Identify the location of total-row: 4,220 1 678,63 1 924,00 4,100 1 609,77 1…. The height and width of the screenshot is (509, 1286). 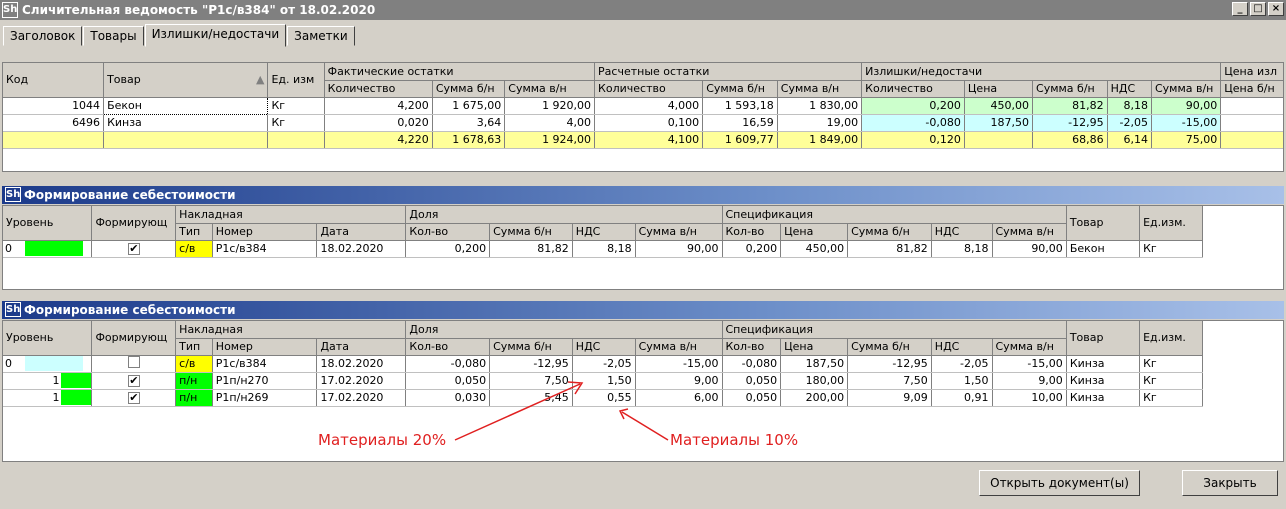
(643, 140).